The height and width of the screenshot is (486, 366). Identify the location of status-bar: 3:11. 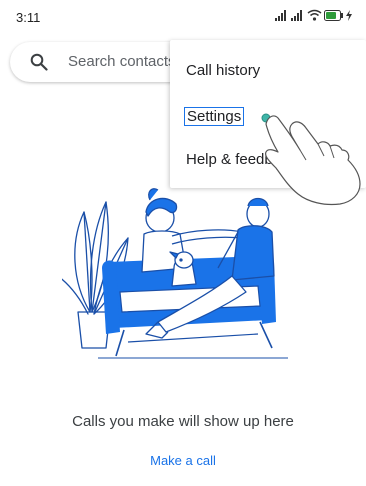
(183, 17).